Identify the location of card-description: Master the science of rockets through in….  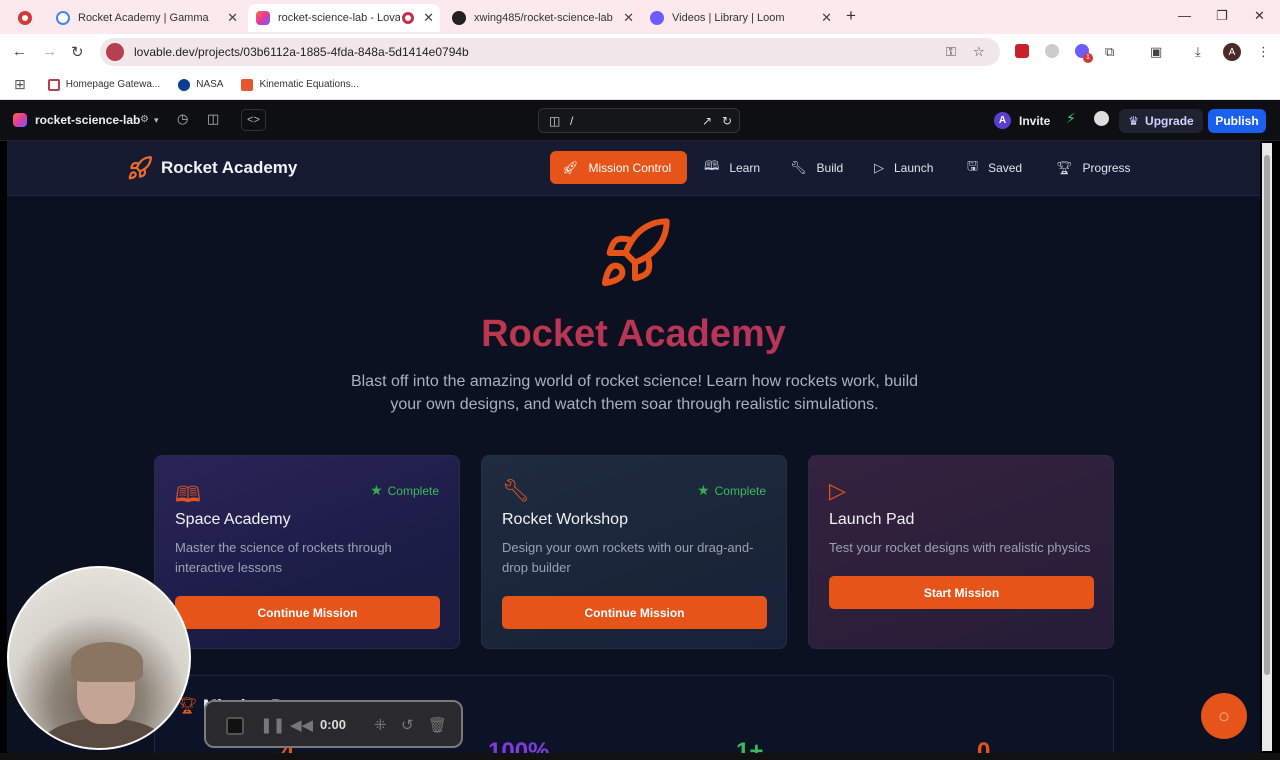
(283, 557).